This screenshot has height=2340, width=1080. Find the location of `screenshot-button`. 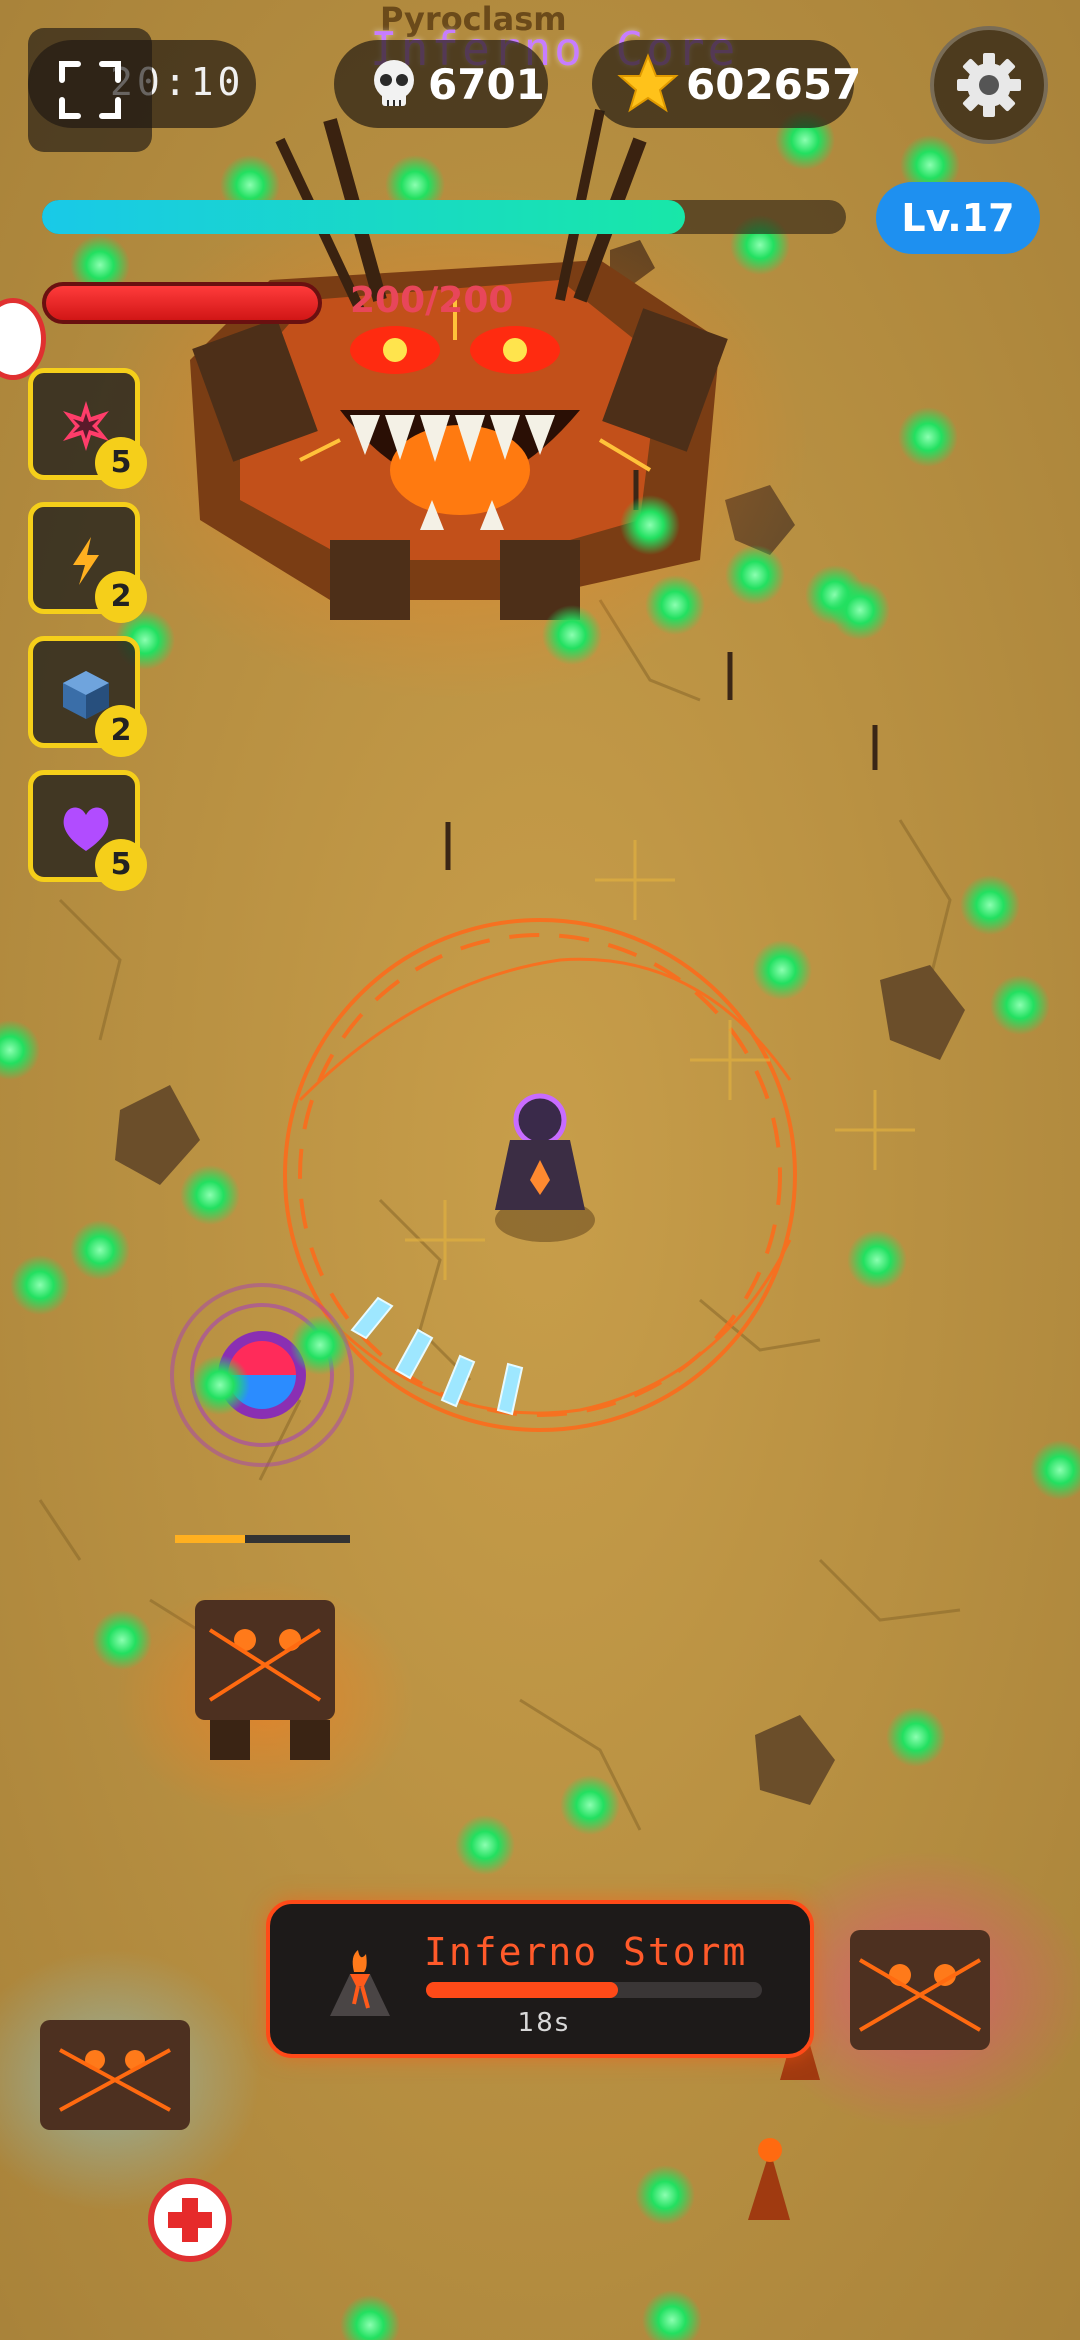

screenshot-button is located at coordinates (90, 90).